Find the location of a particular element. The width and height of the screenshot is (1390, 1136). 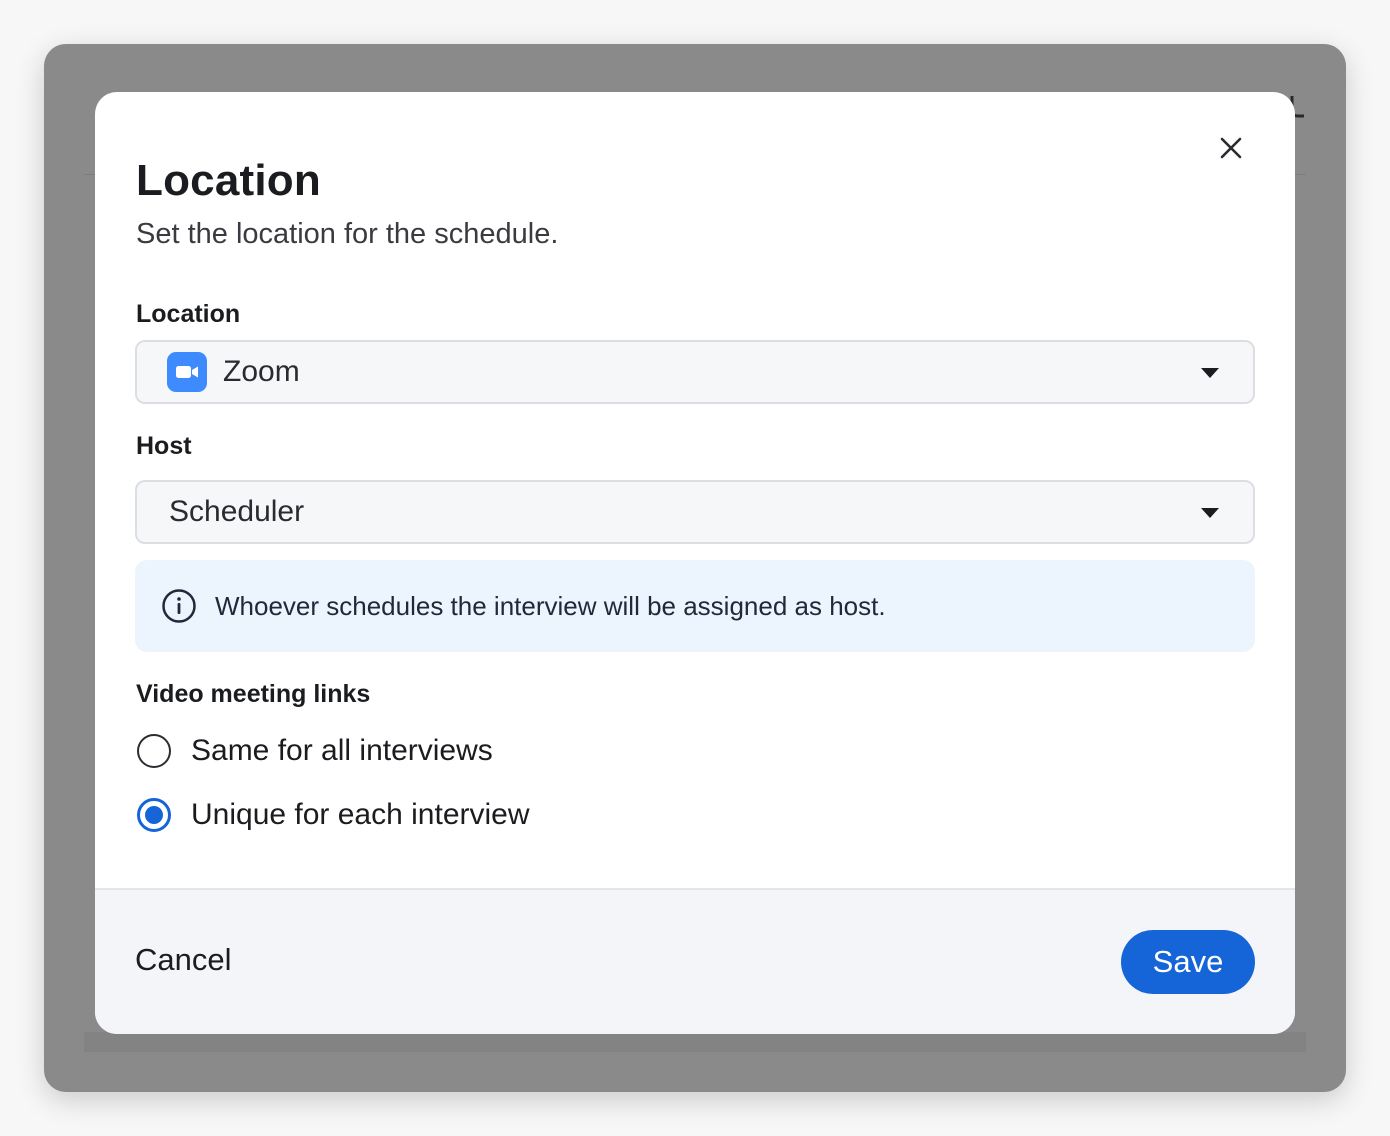

radio-same-for-all: Same for all interviews is located at coordinates (315, 751).